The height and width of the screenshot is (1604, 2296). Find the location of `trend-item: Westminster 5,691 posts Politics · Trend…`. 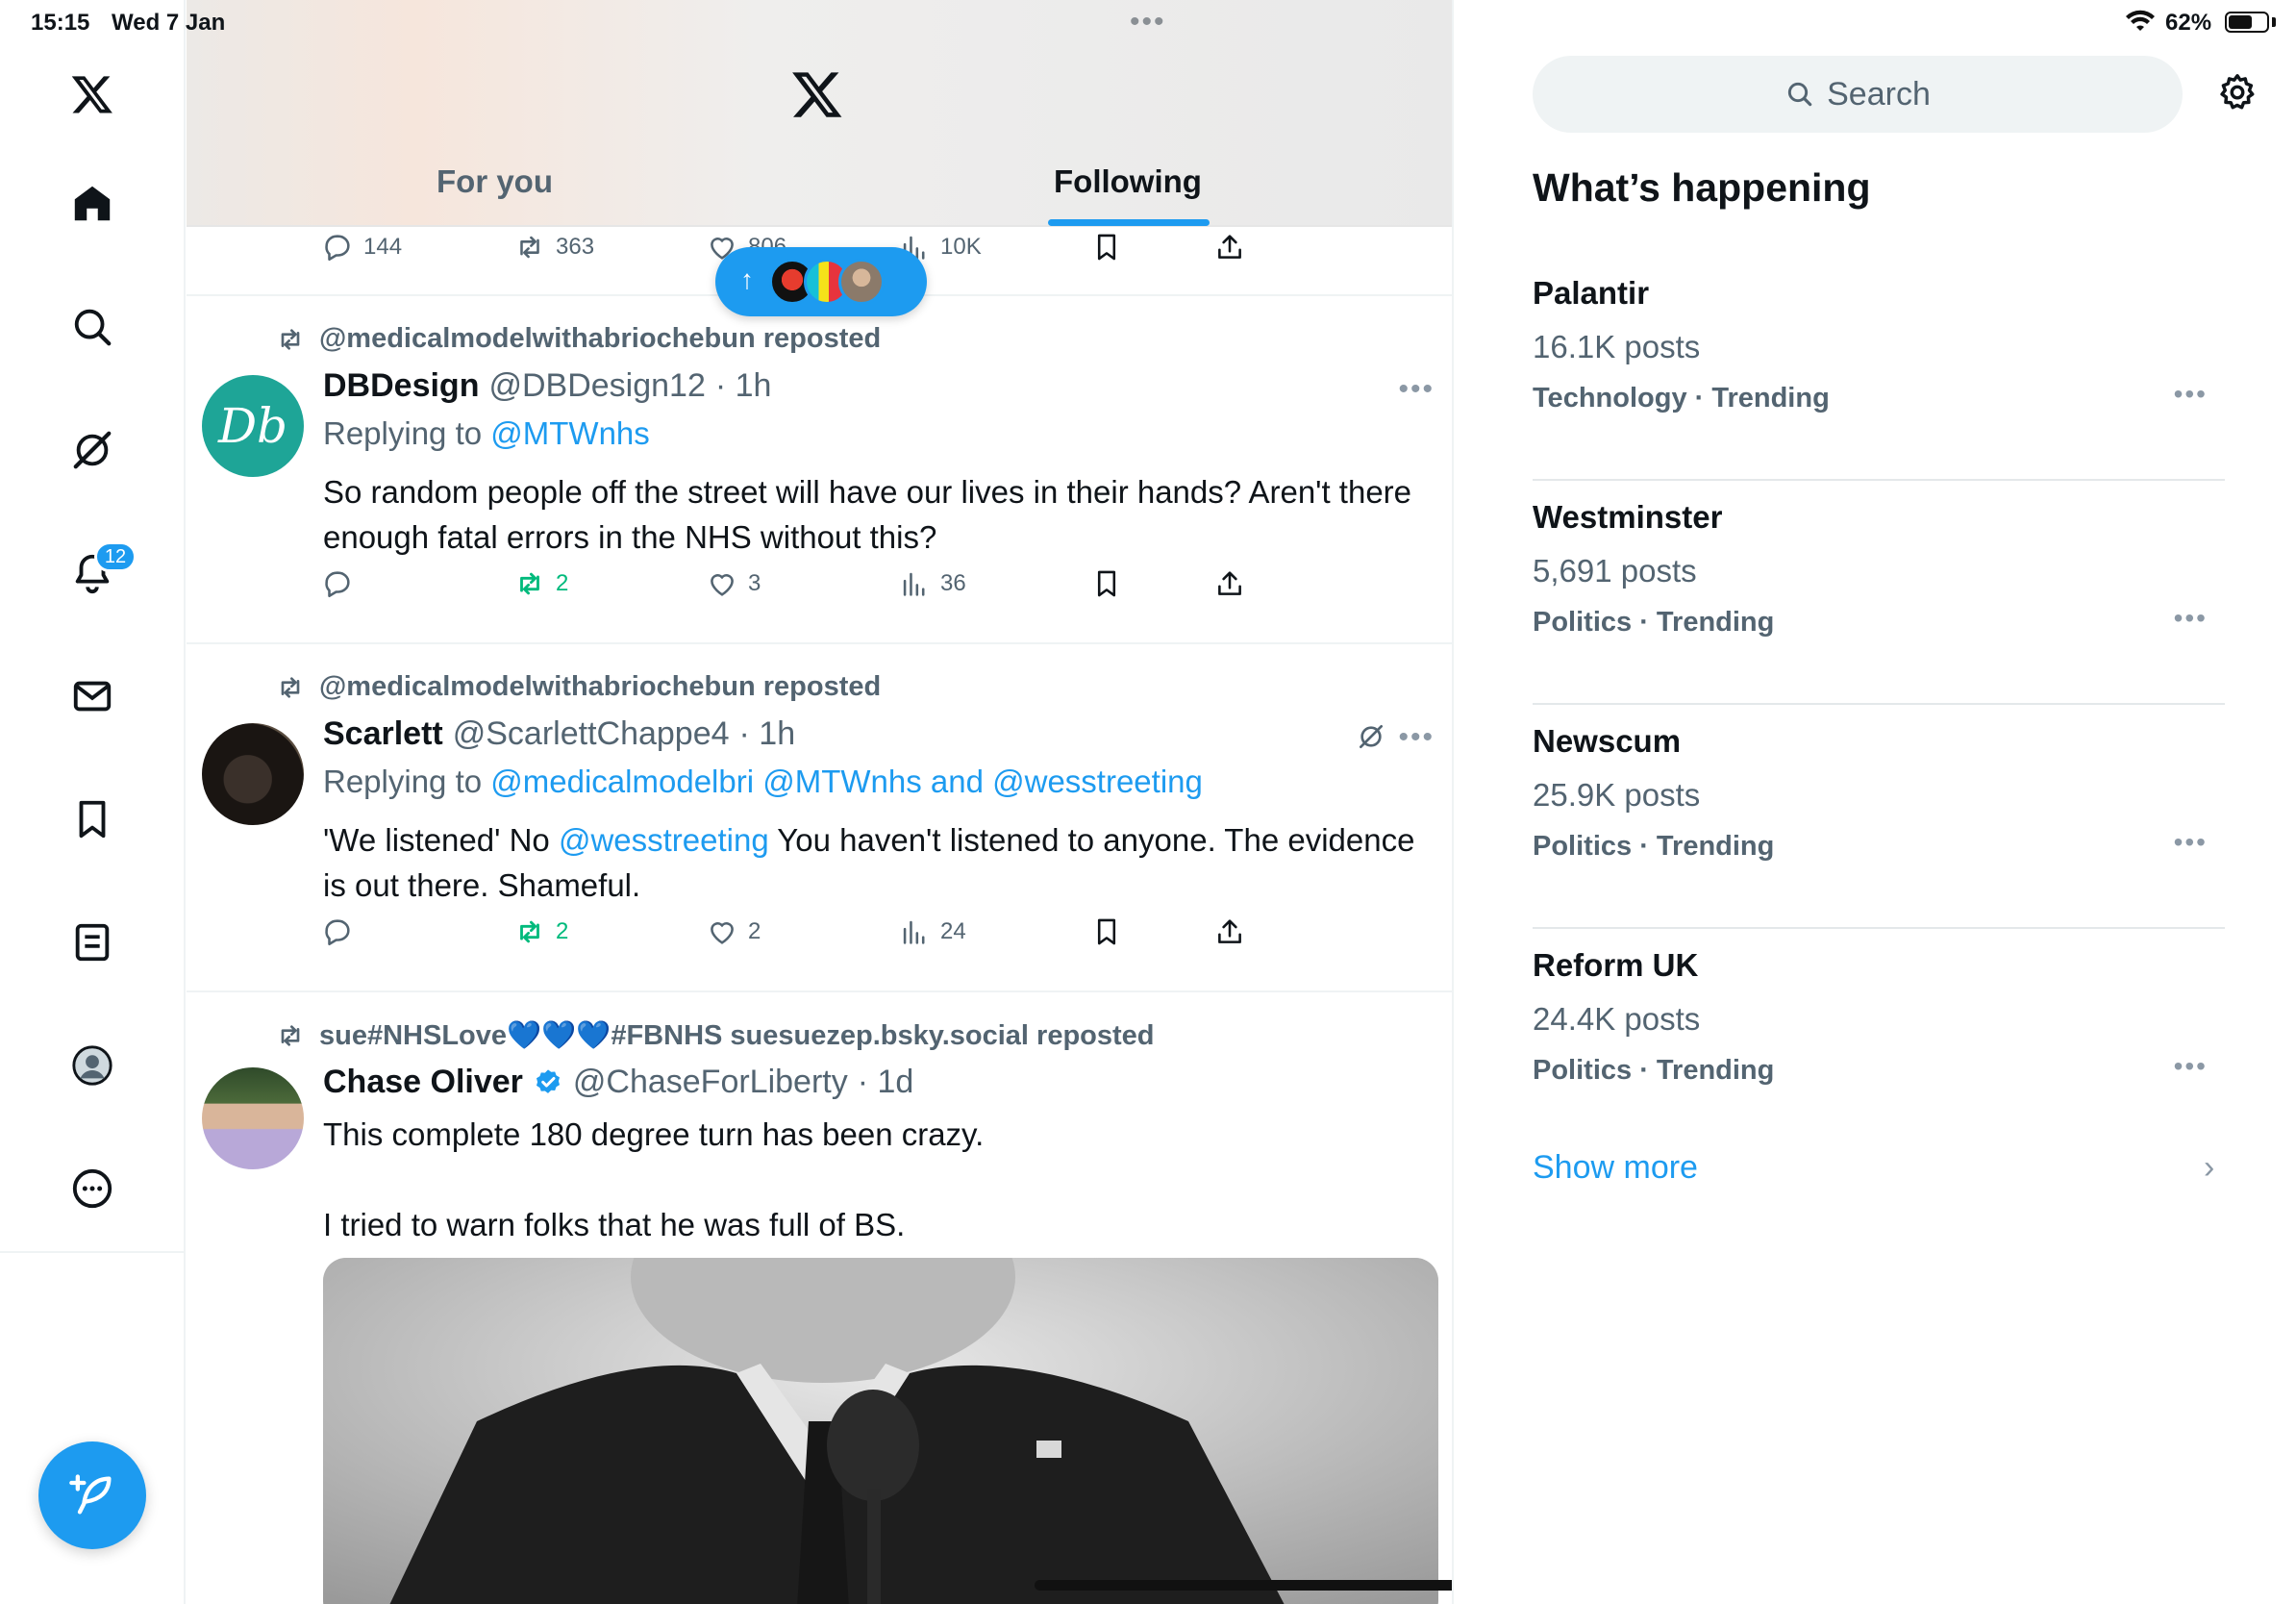

trend-item: Westminster 5,691 posts Politics · Trend… is located at coordinates (1879, 593).